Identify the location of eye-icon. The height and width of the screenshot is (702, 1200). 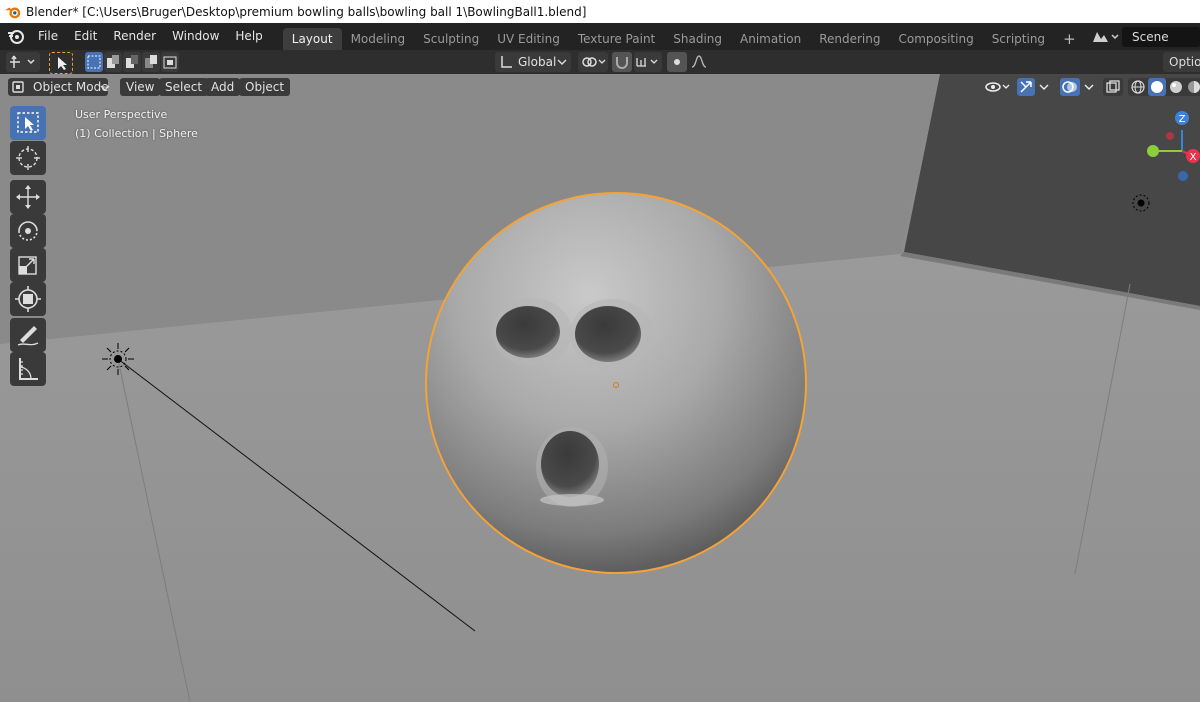
(997, 87).